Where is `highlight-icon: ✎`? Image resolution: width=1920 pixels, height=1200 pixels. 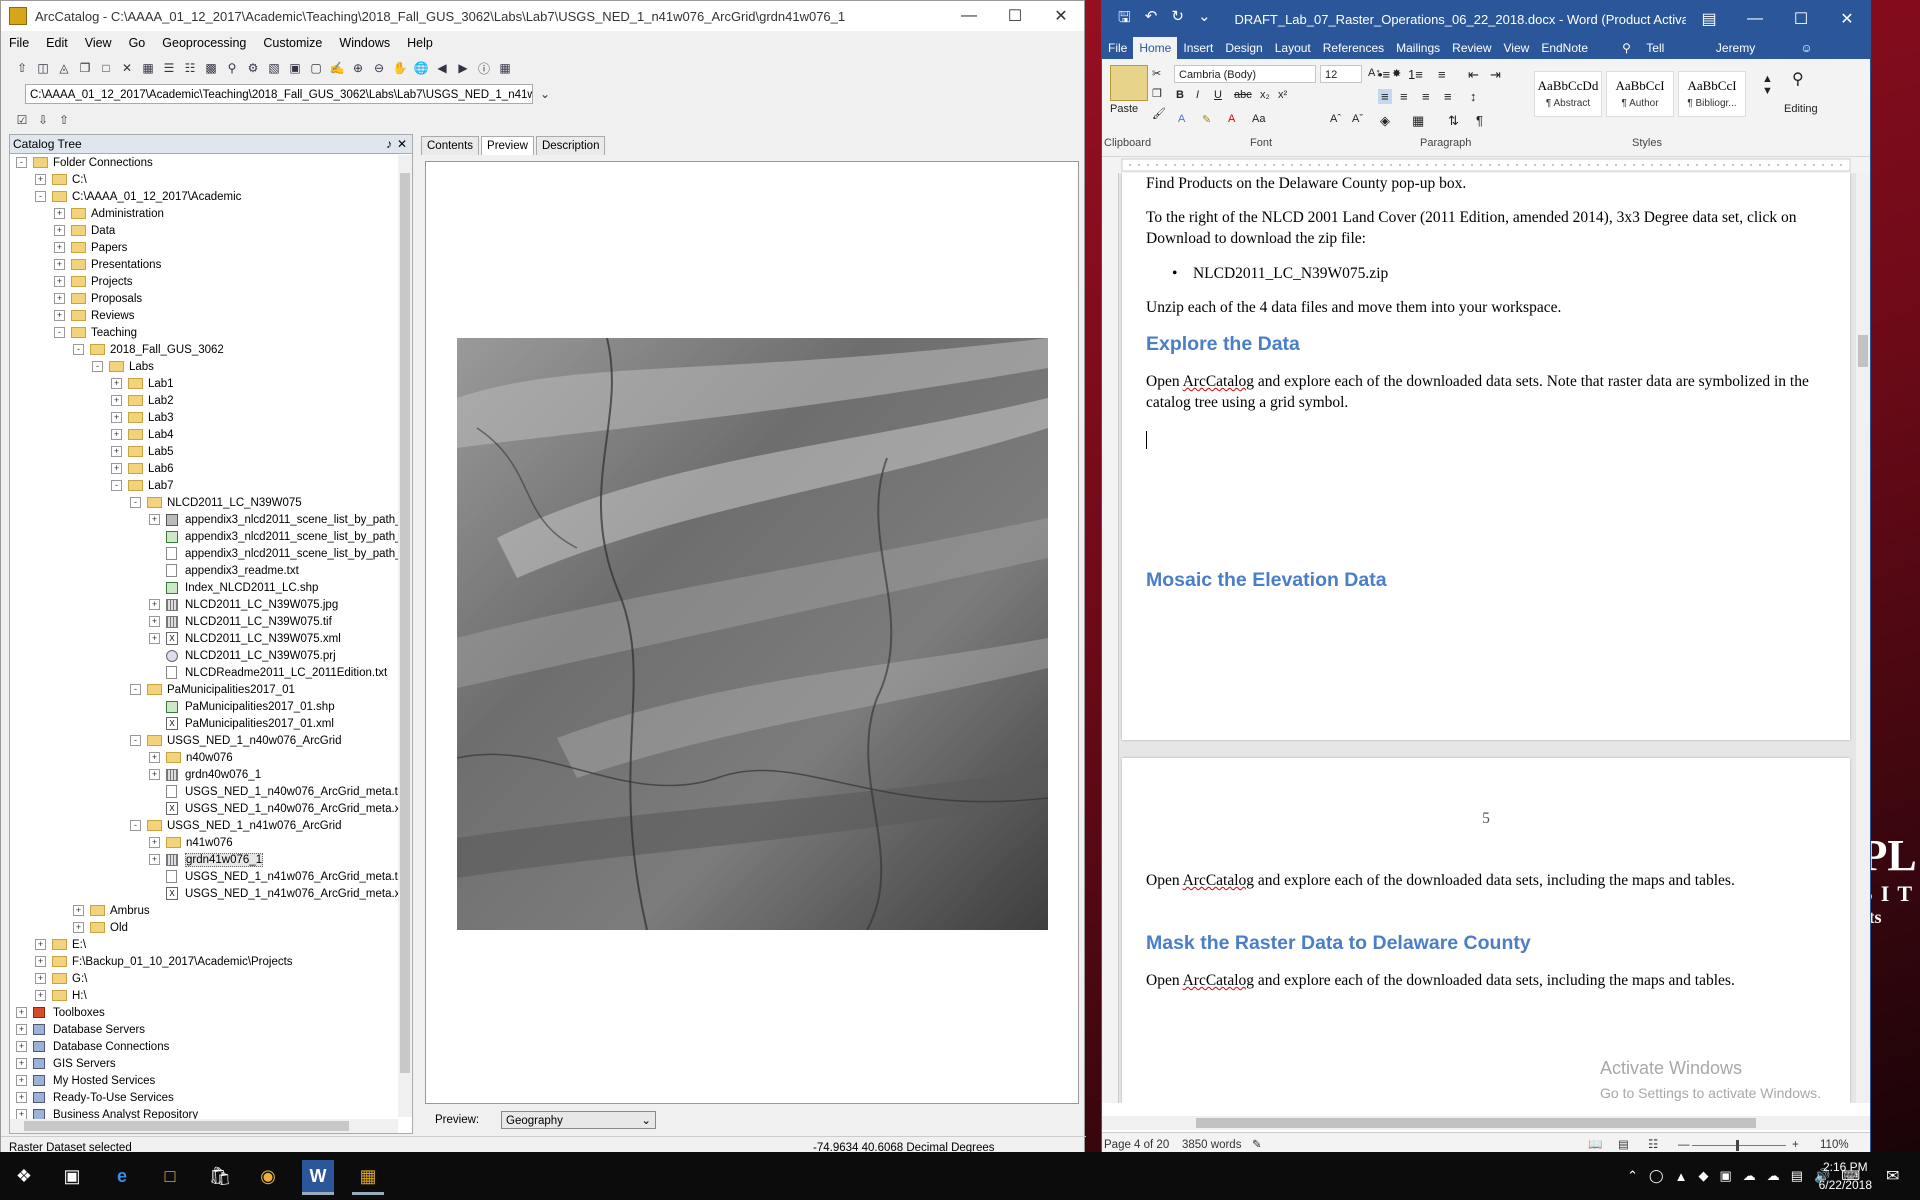 highlight-icon: ✎ is located at coordinates (1206, 119).